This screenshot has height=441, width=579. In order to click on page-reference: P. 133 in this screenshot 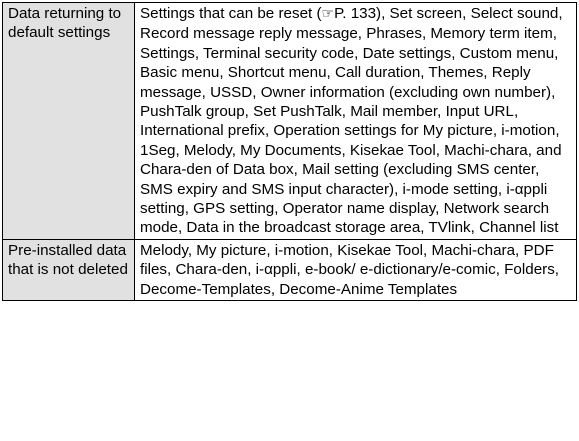, I will do `click(355, 13)`.